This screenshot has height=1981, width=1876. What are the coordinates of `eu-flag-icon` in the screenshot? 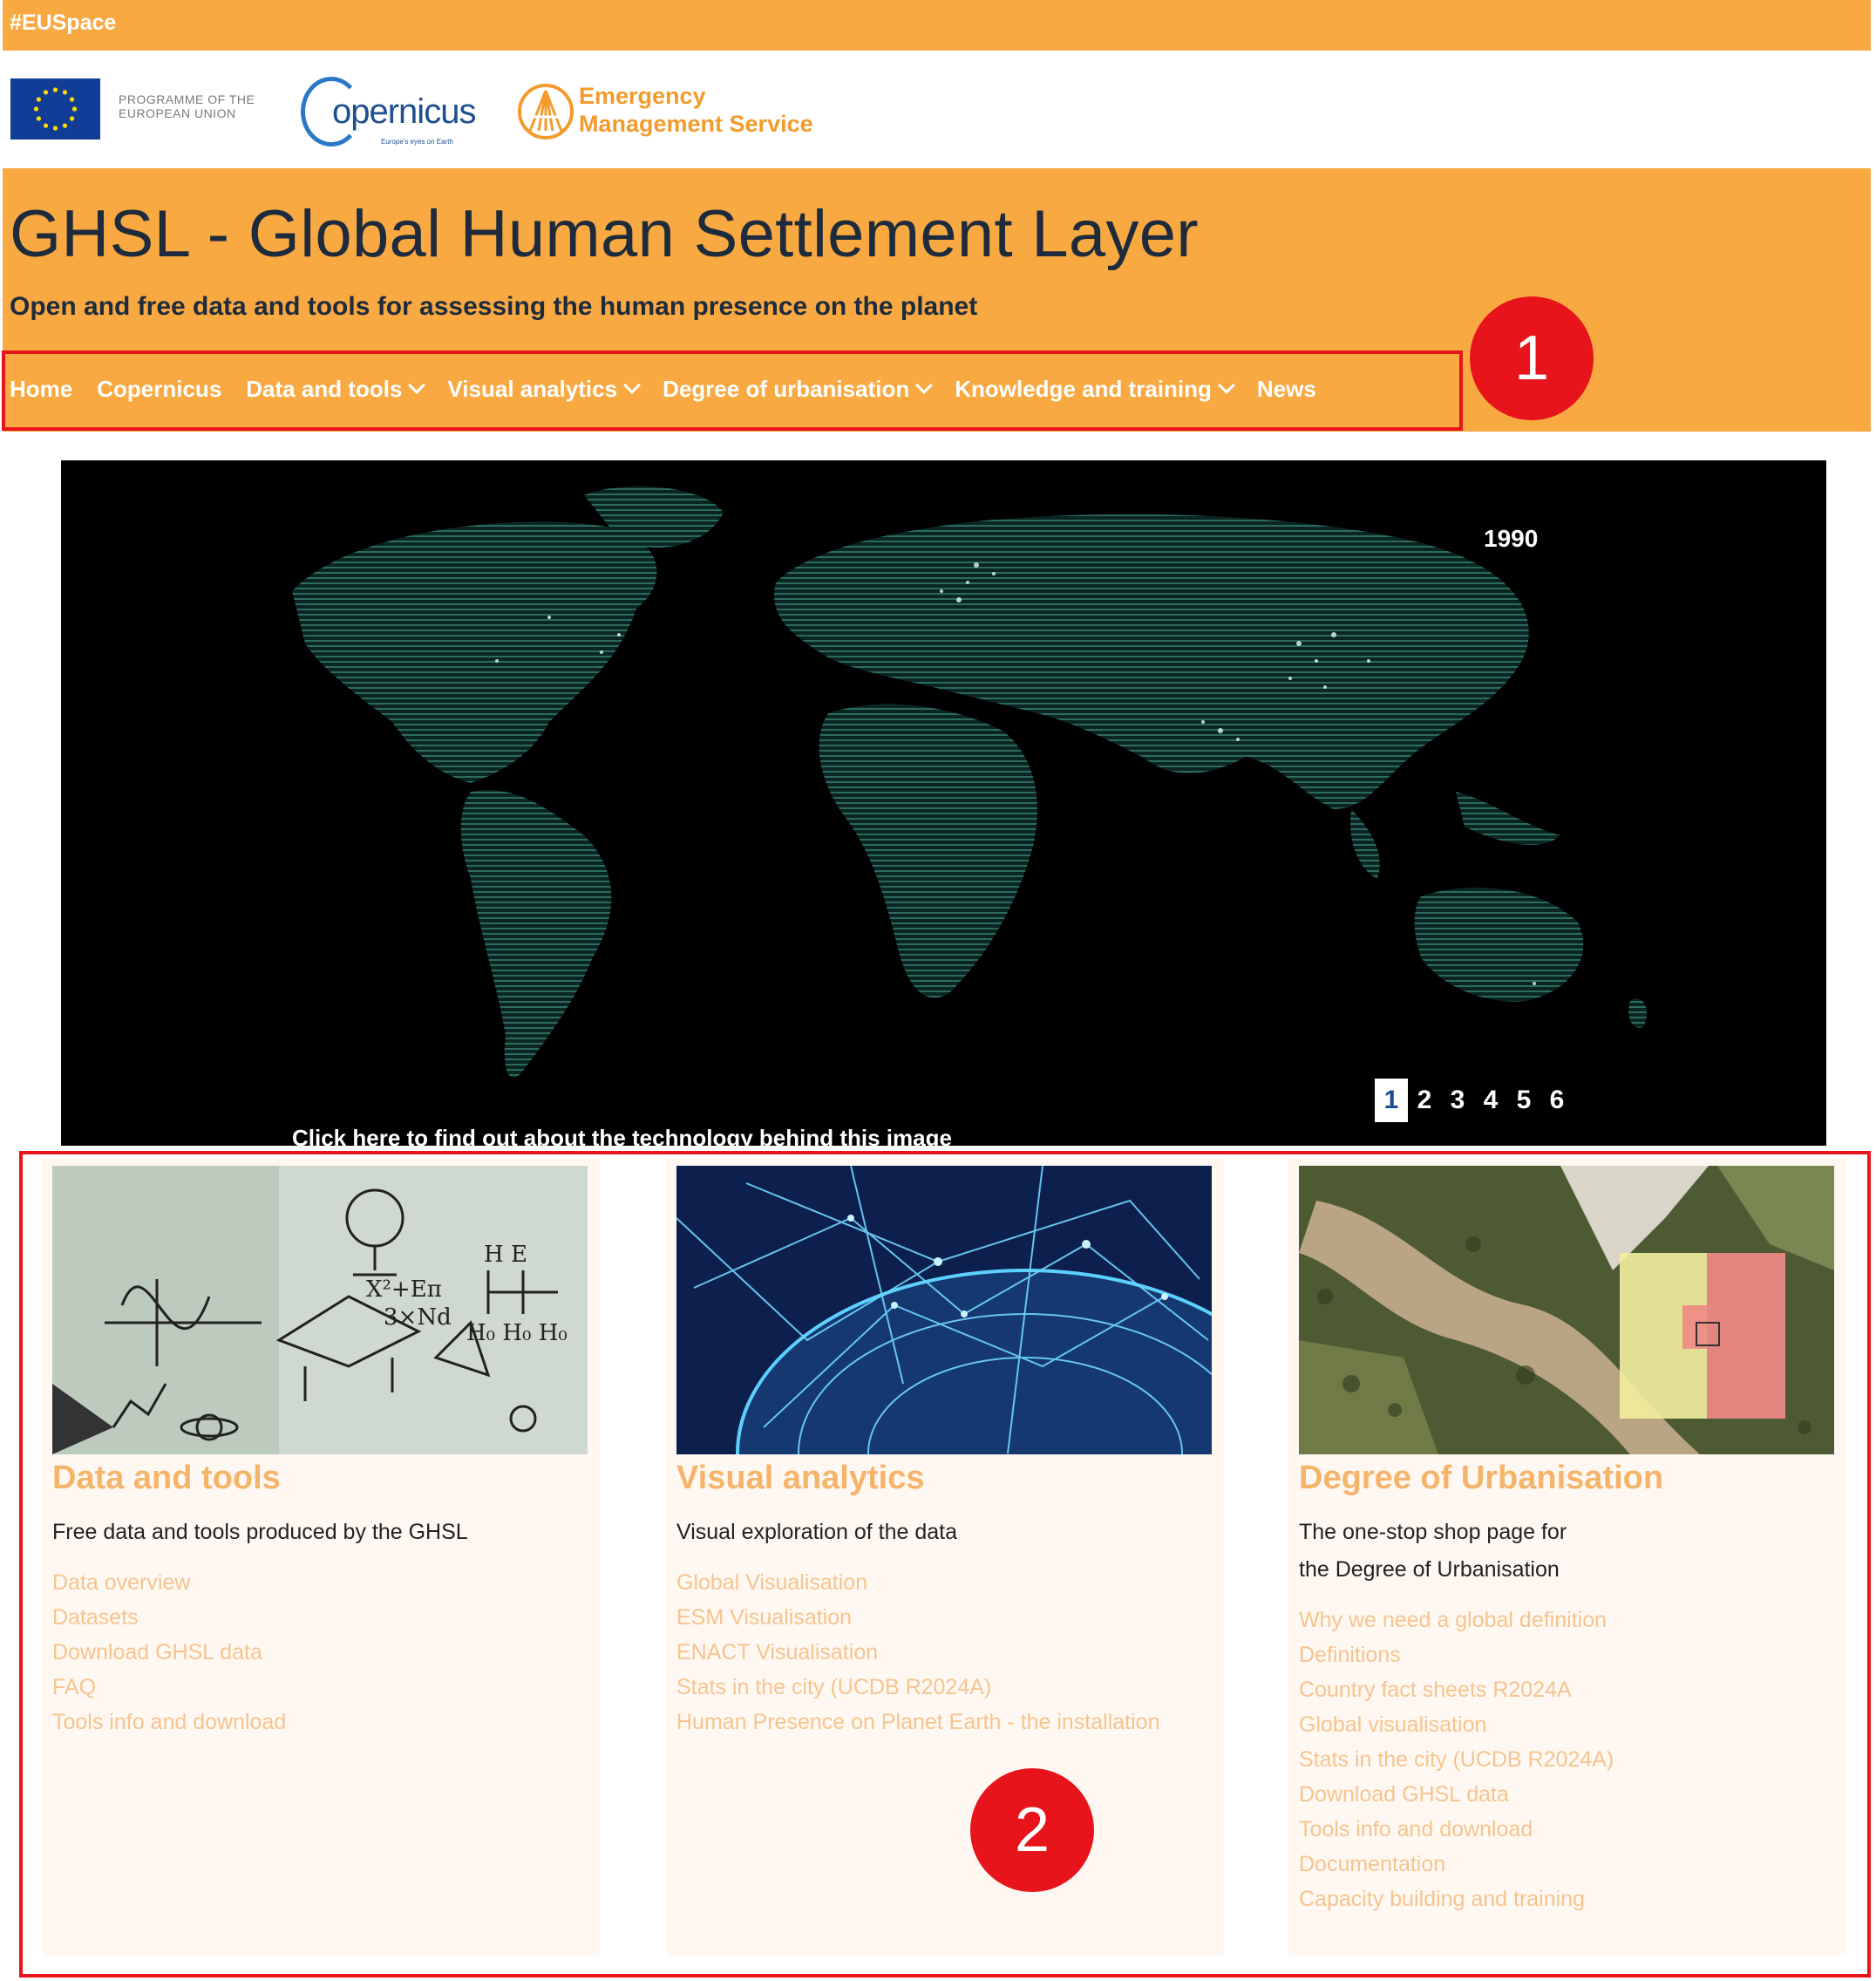 It's located at (55, 109).